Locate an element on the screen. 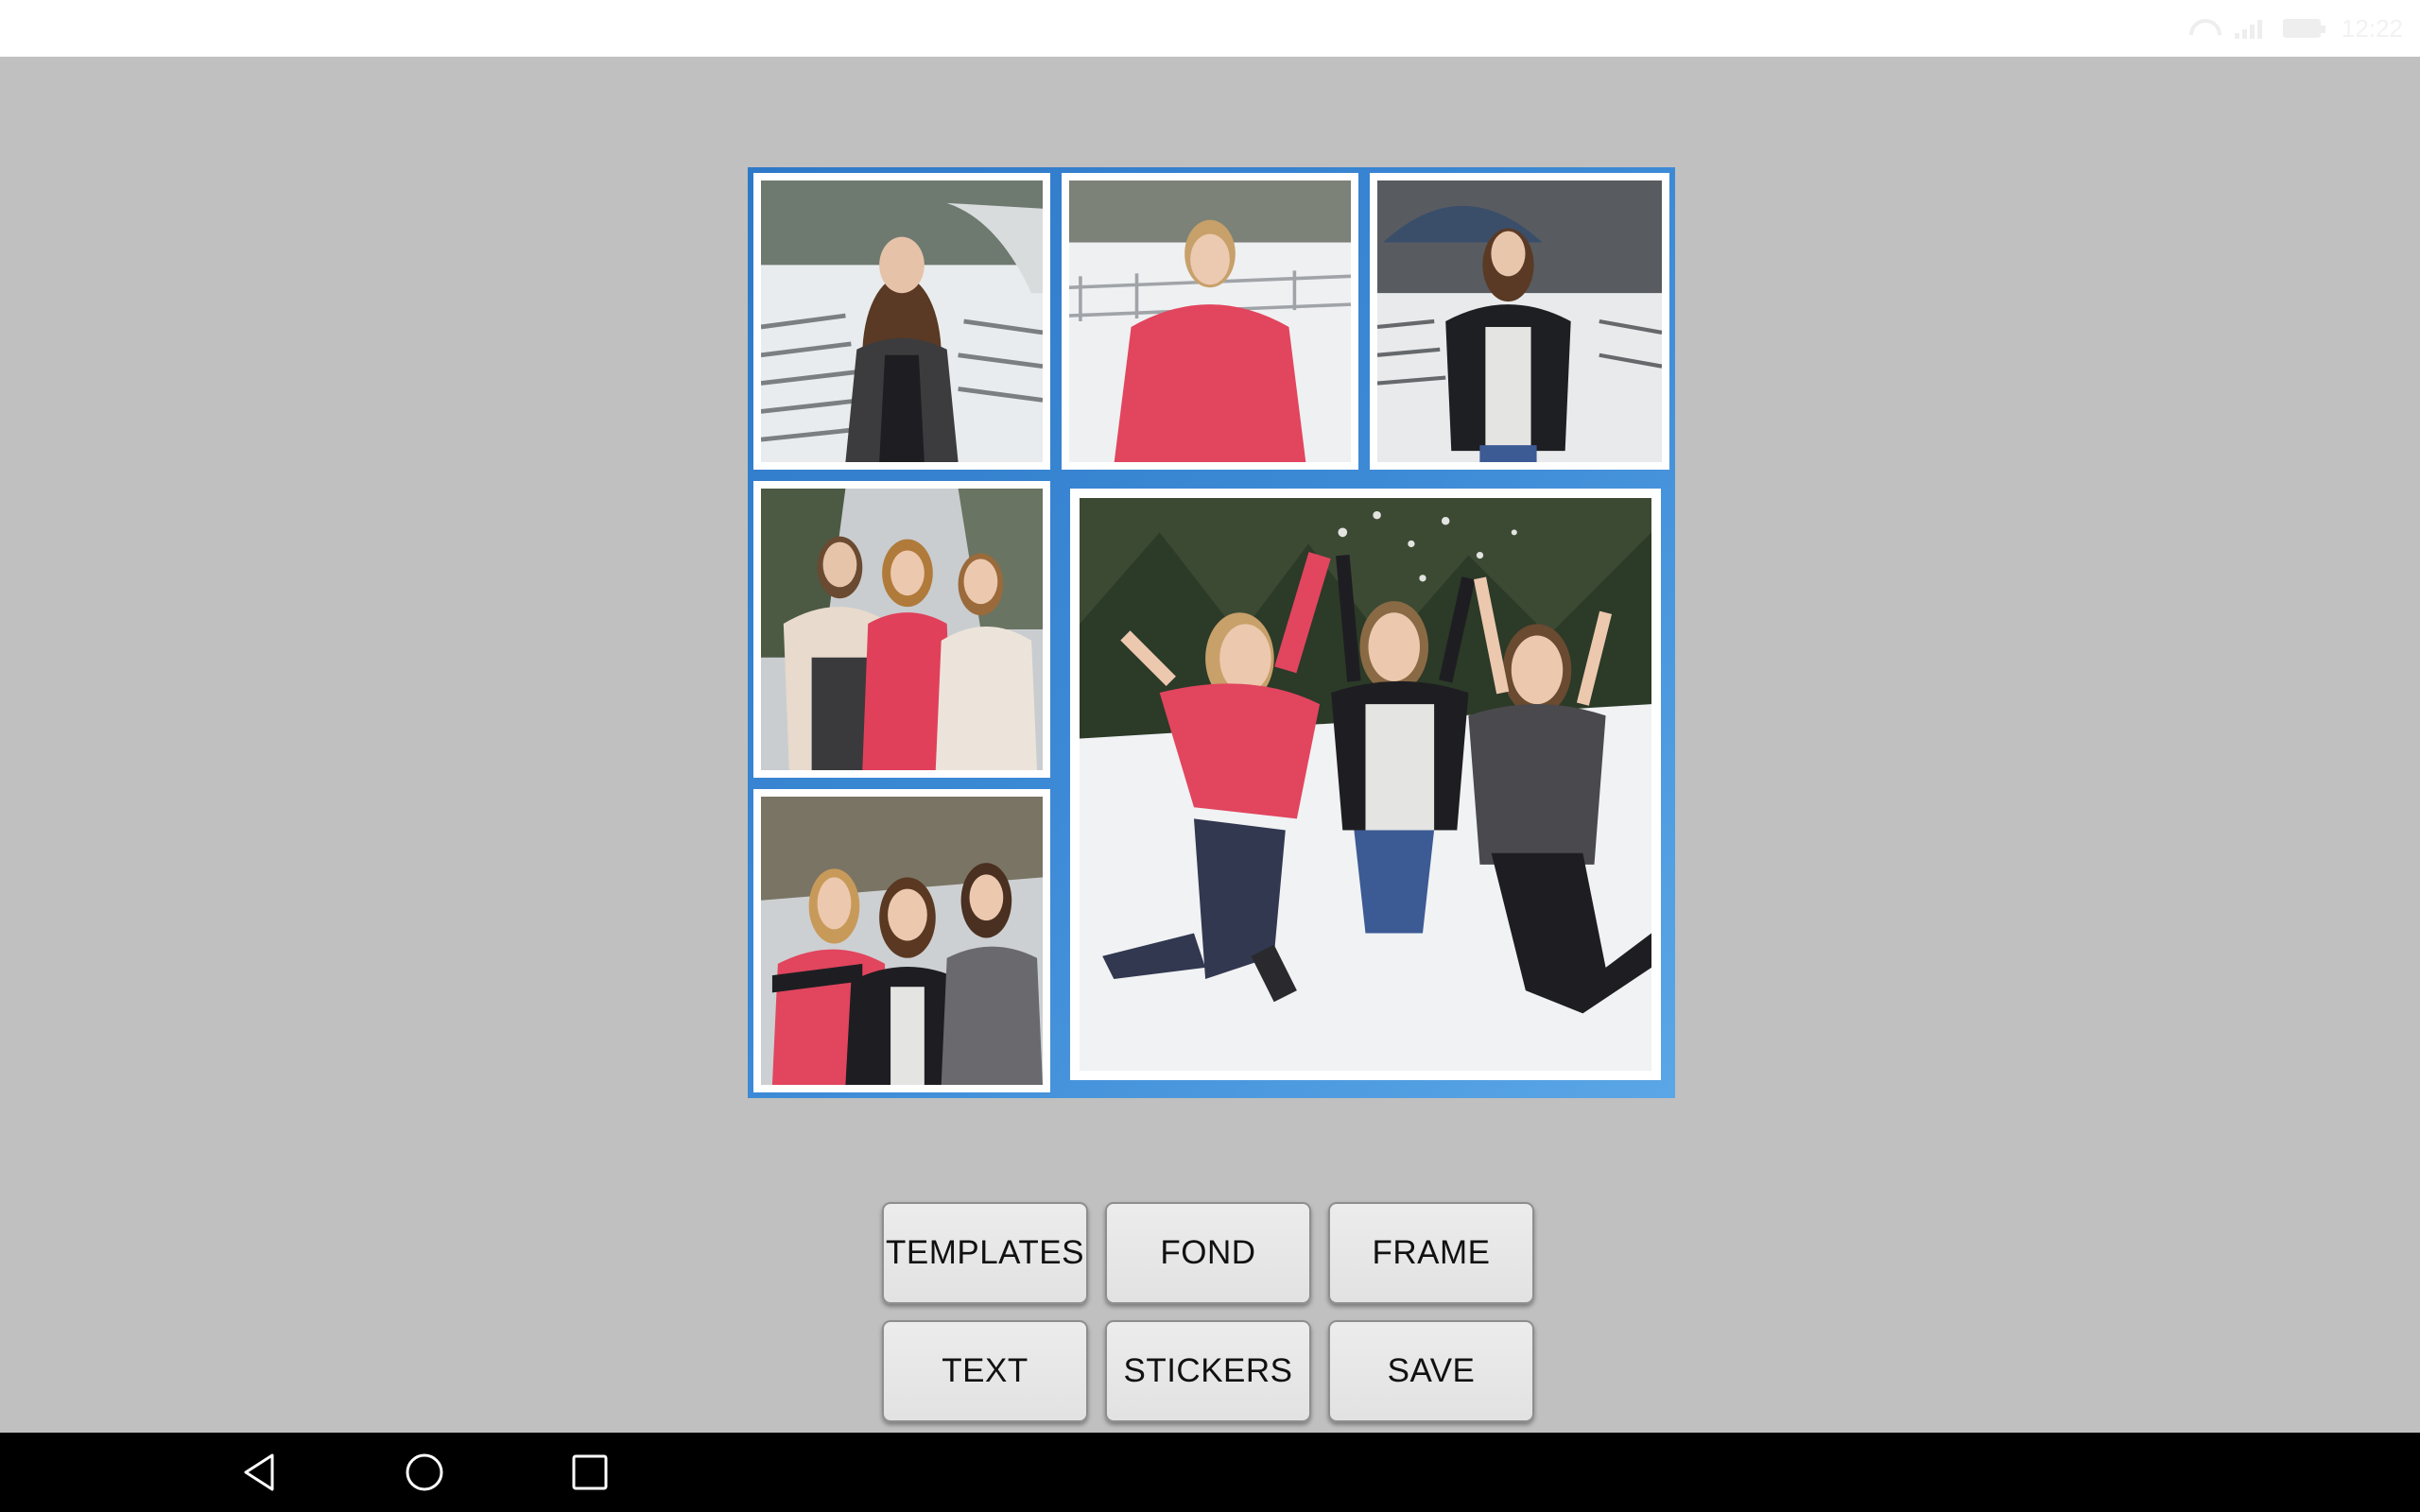 The height and width of the screenshot is (1512, 2420). status-bar: 12:22 is located at coordinates (1210, 28).